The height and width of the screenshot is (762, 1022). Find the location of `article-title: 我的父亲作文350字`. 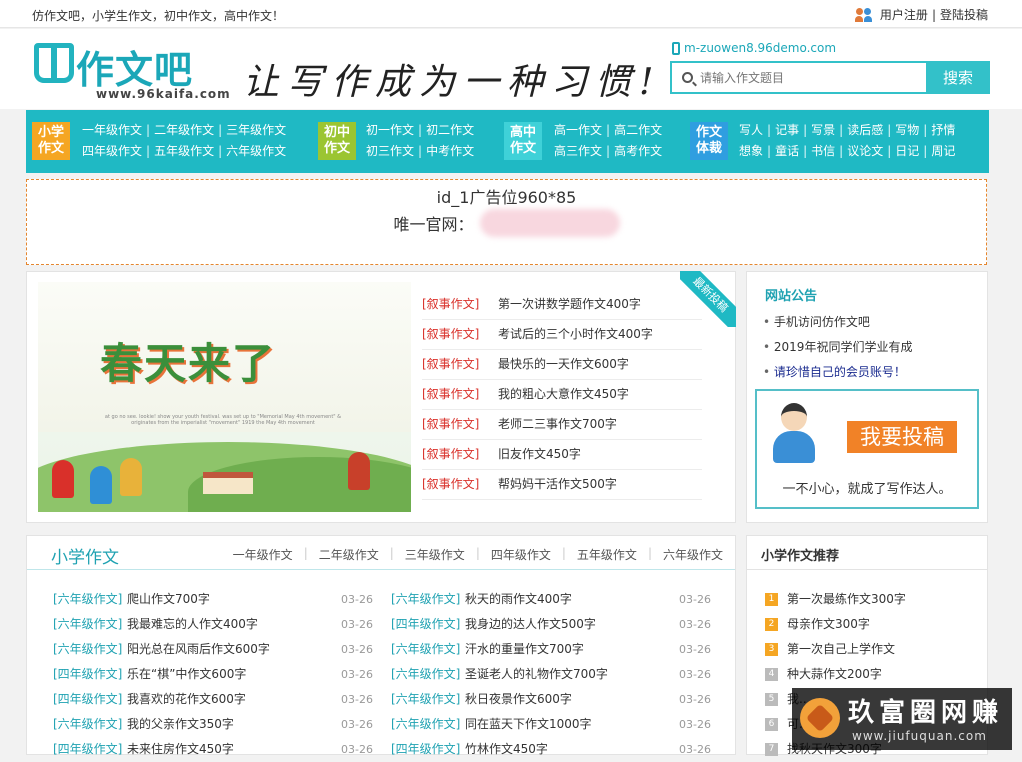

article-title: 我的父亲作文350字 is located at coordinates (180, 724).